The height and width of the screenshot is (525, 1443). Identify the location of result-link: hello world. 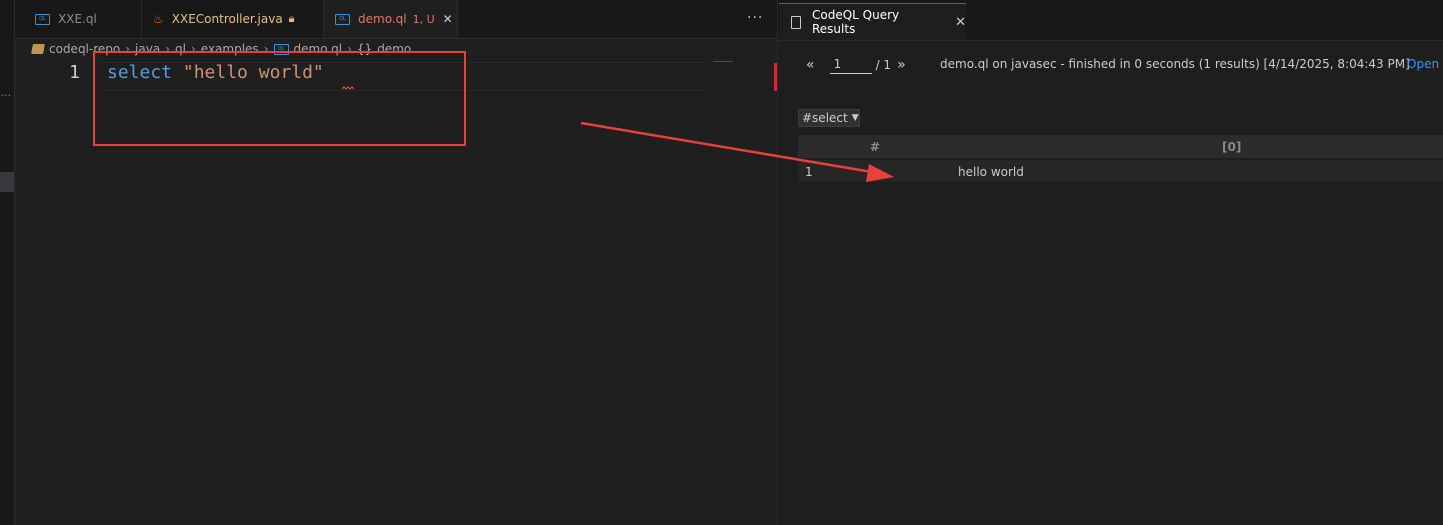
(991, 172).